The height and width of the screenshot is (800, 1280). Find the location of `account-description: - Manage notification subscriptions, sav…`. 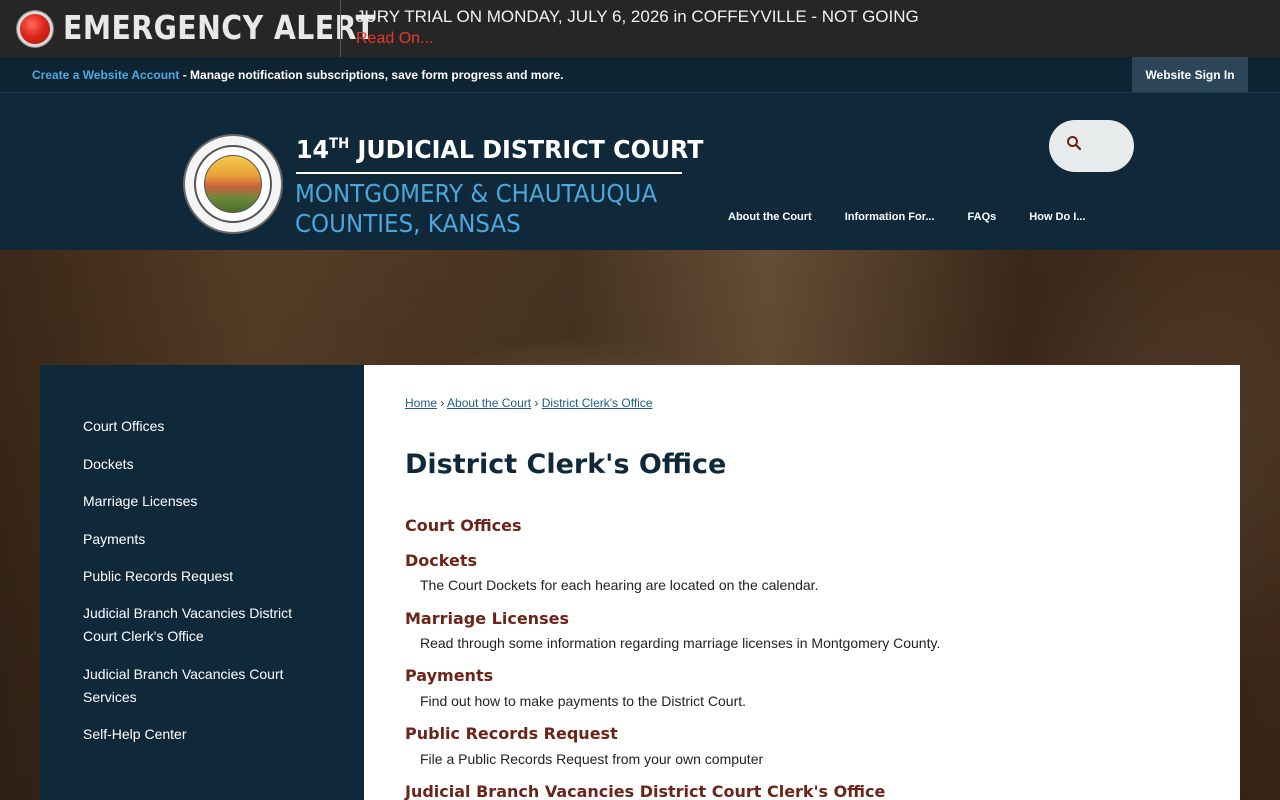

account-description: - Manage notification subscriptions, sav… is located at coordinates (371, 75).